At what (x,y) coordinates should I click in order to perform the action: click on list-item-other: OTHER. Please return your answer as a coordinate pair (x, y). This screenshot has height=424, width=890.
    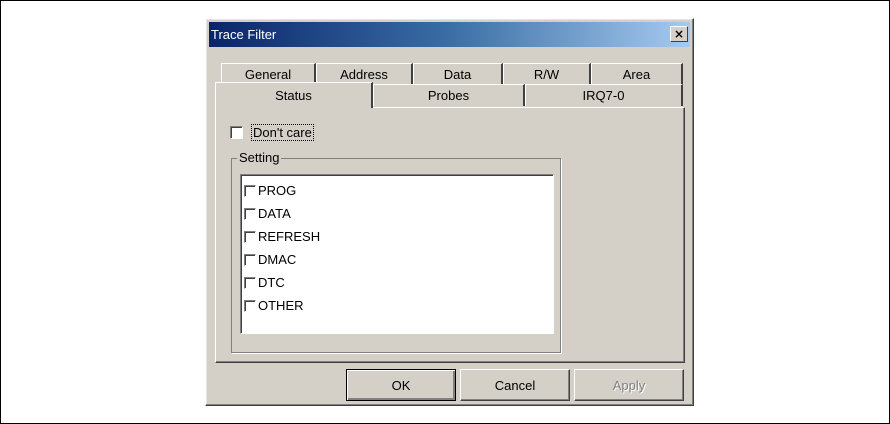
    Looking at the image, I should click on (397, 305).